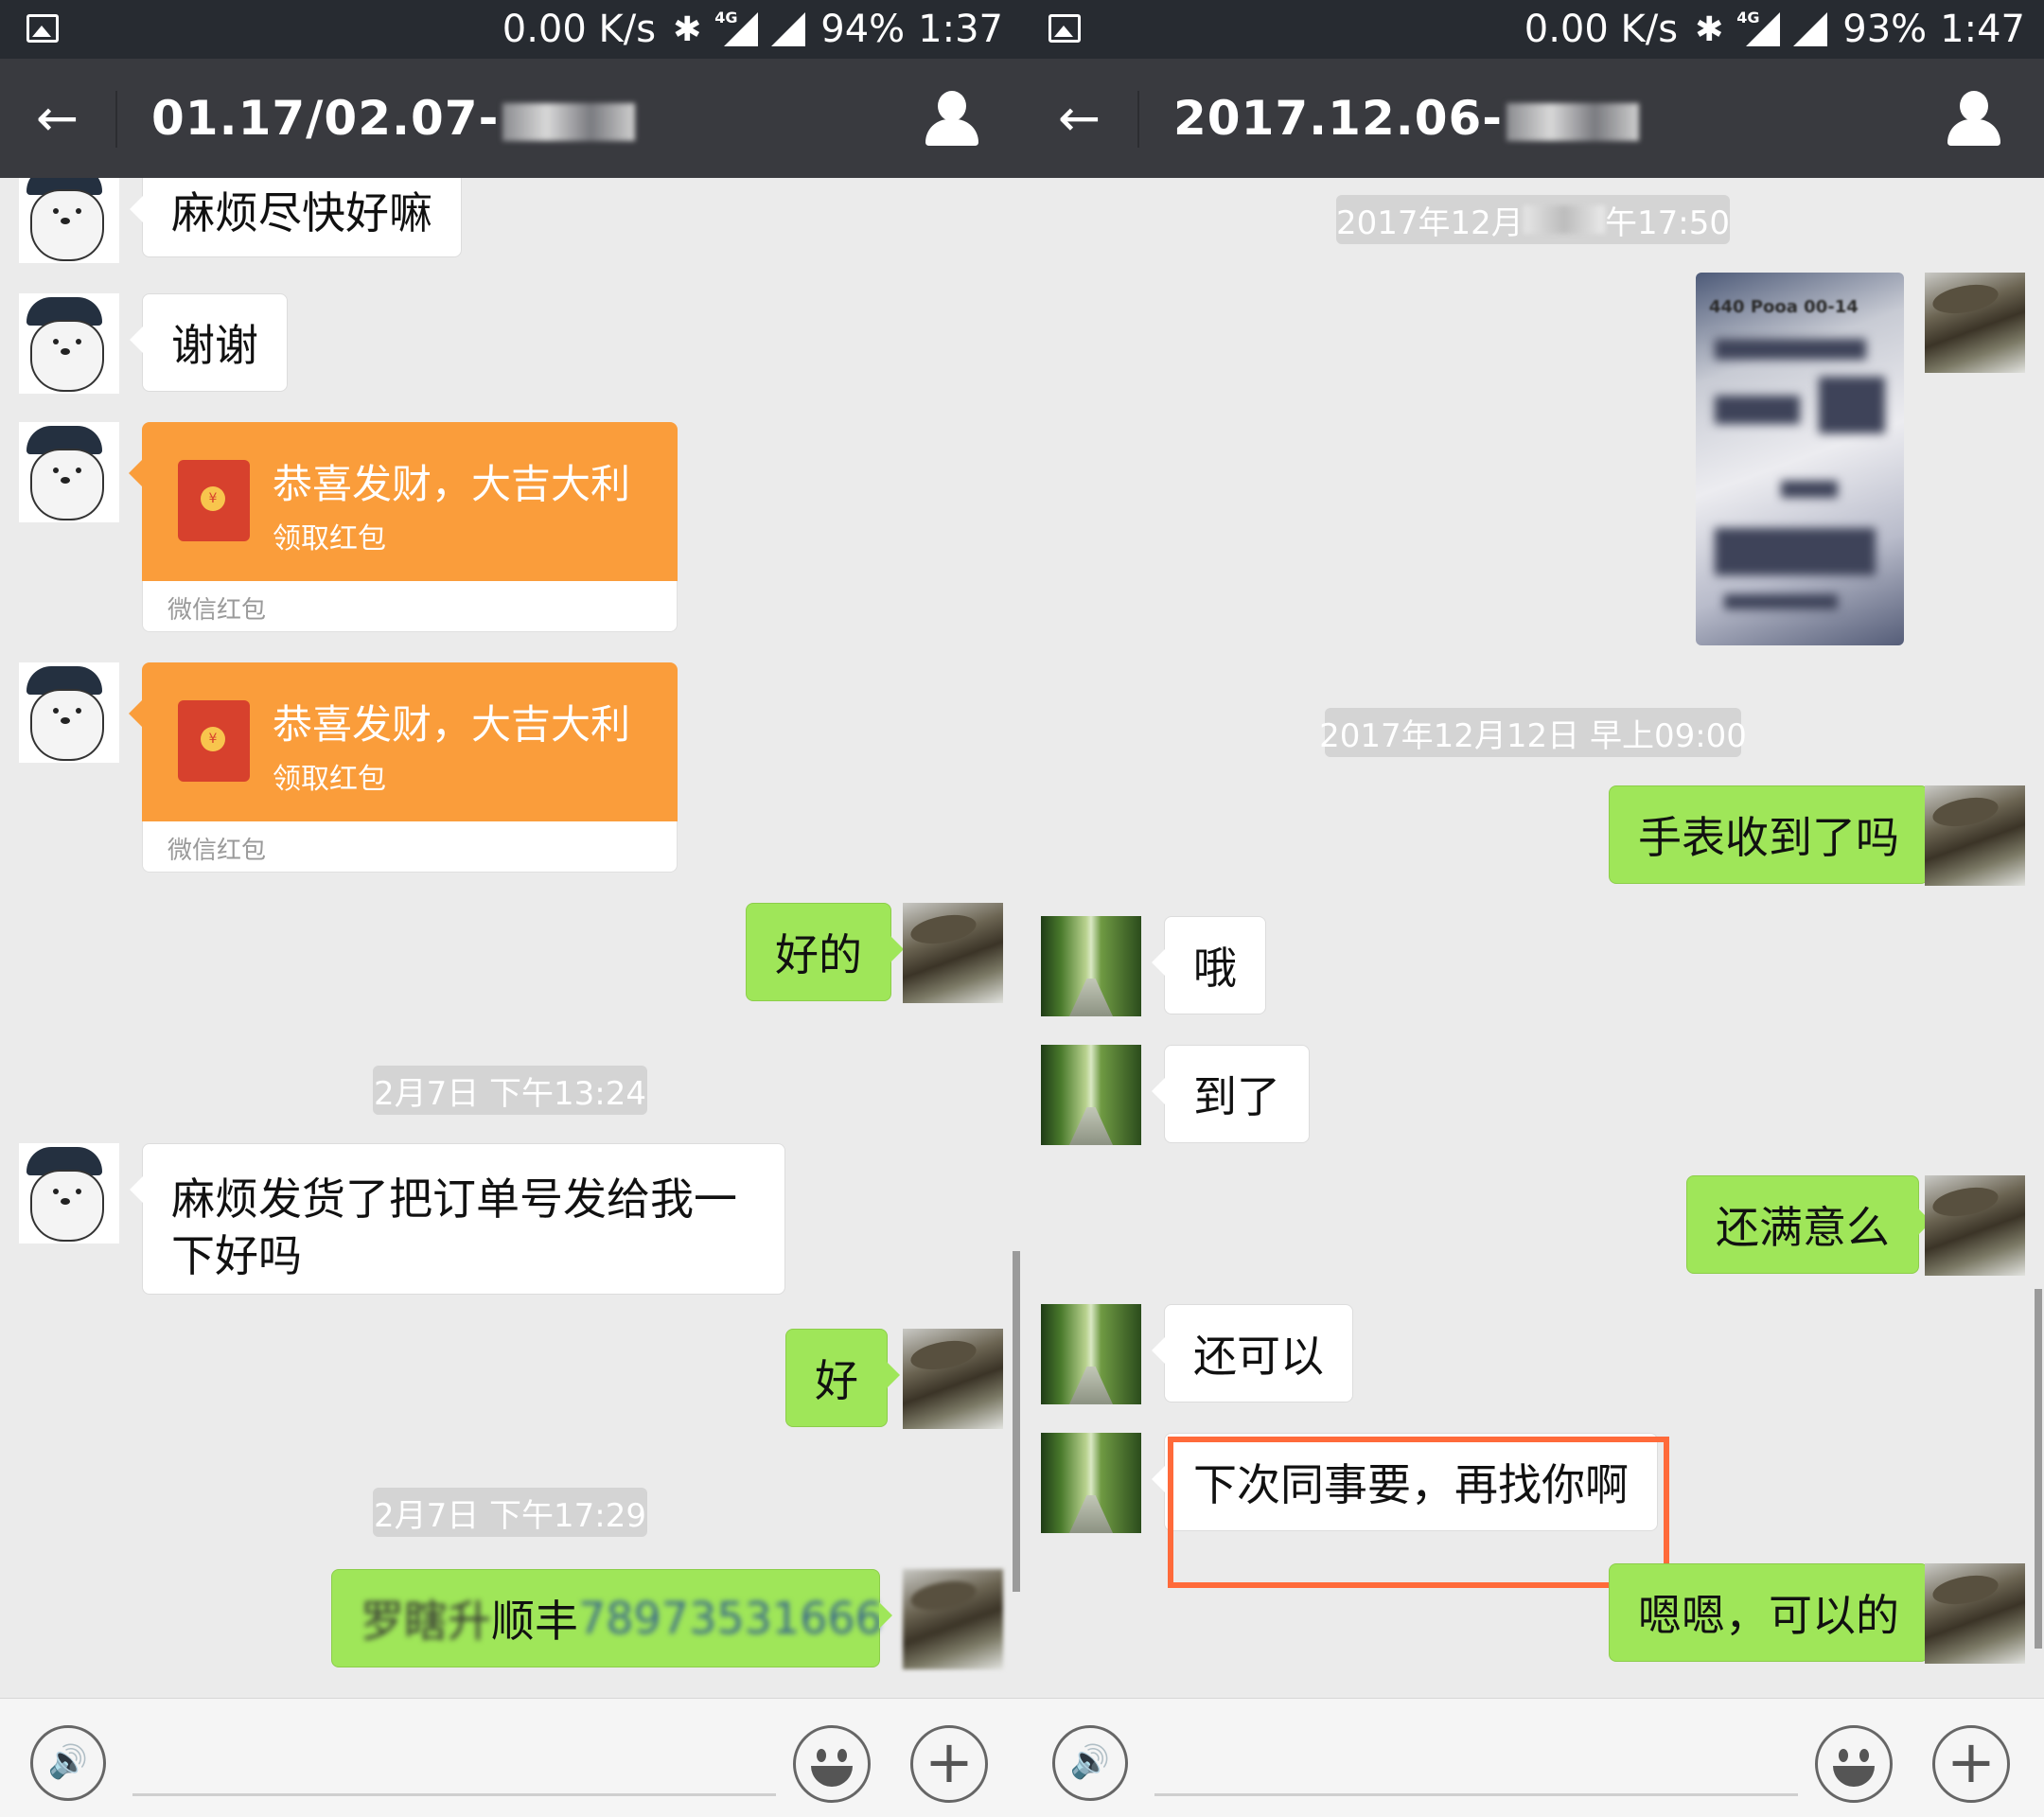 This screenshot has height=1817, width=2044. Describe the element at coordinates (1775, 1612) in the screenshot. I see `message-bubble: 嗯嗯，可以的` at that location.